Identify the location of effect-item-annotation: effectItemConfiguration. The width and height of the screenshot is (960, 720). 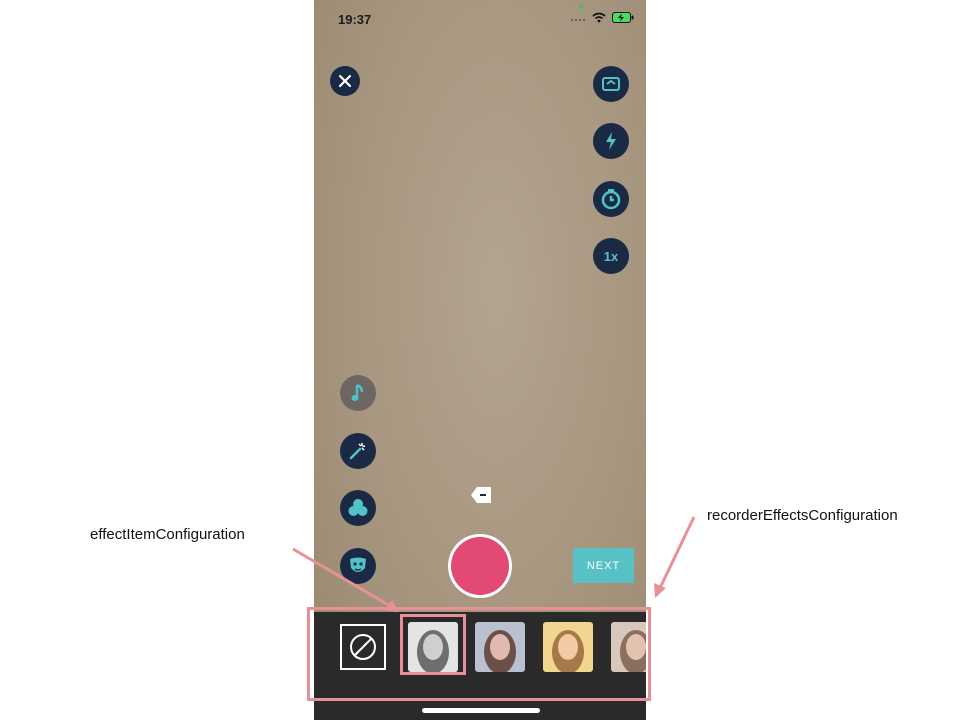
(167, 534).